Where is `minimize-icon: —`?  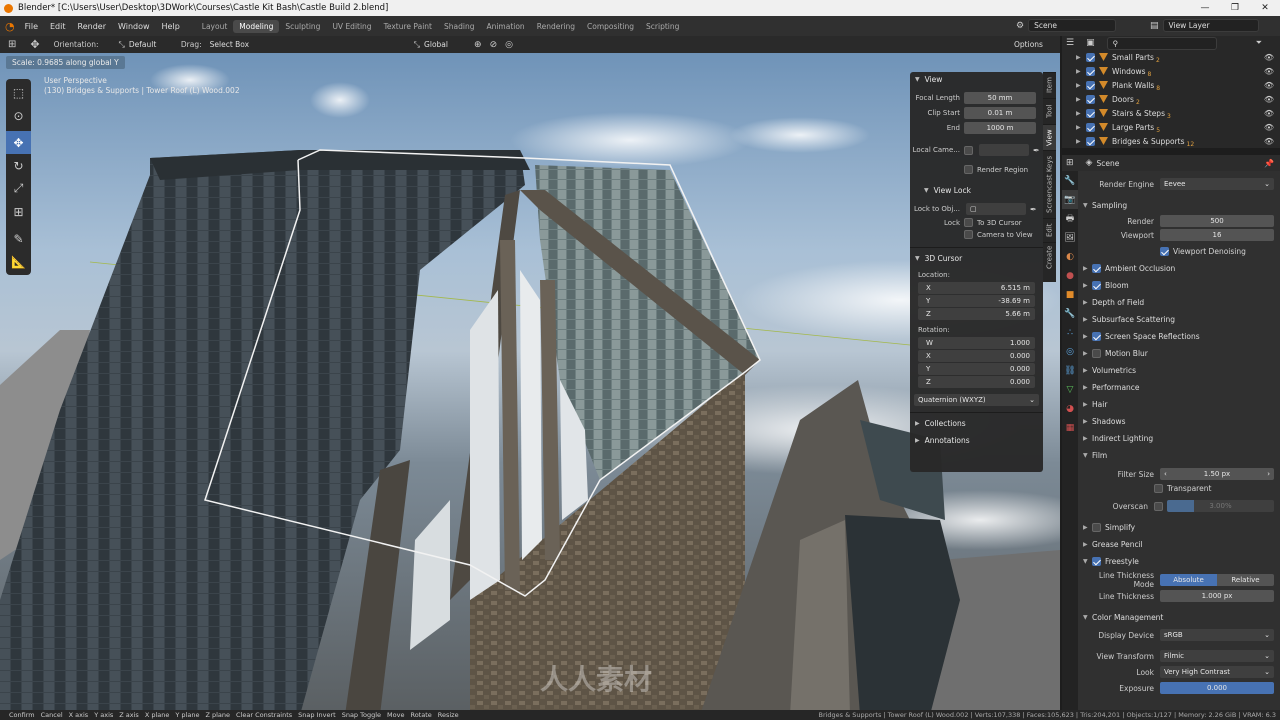
minimize-icon: — is located at coordinates (1205, 8).